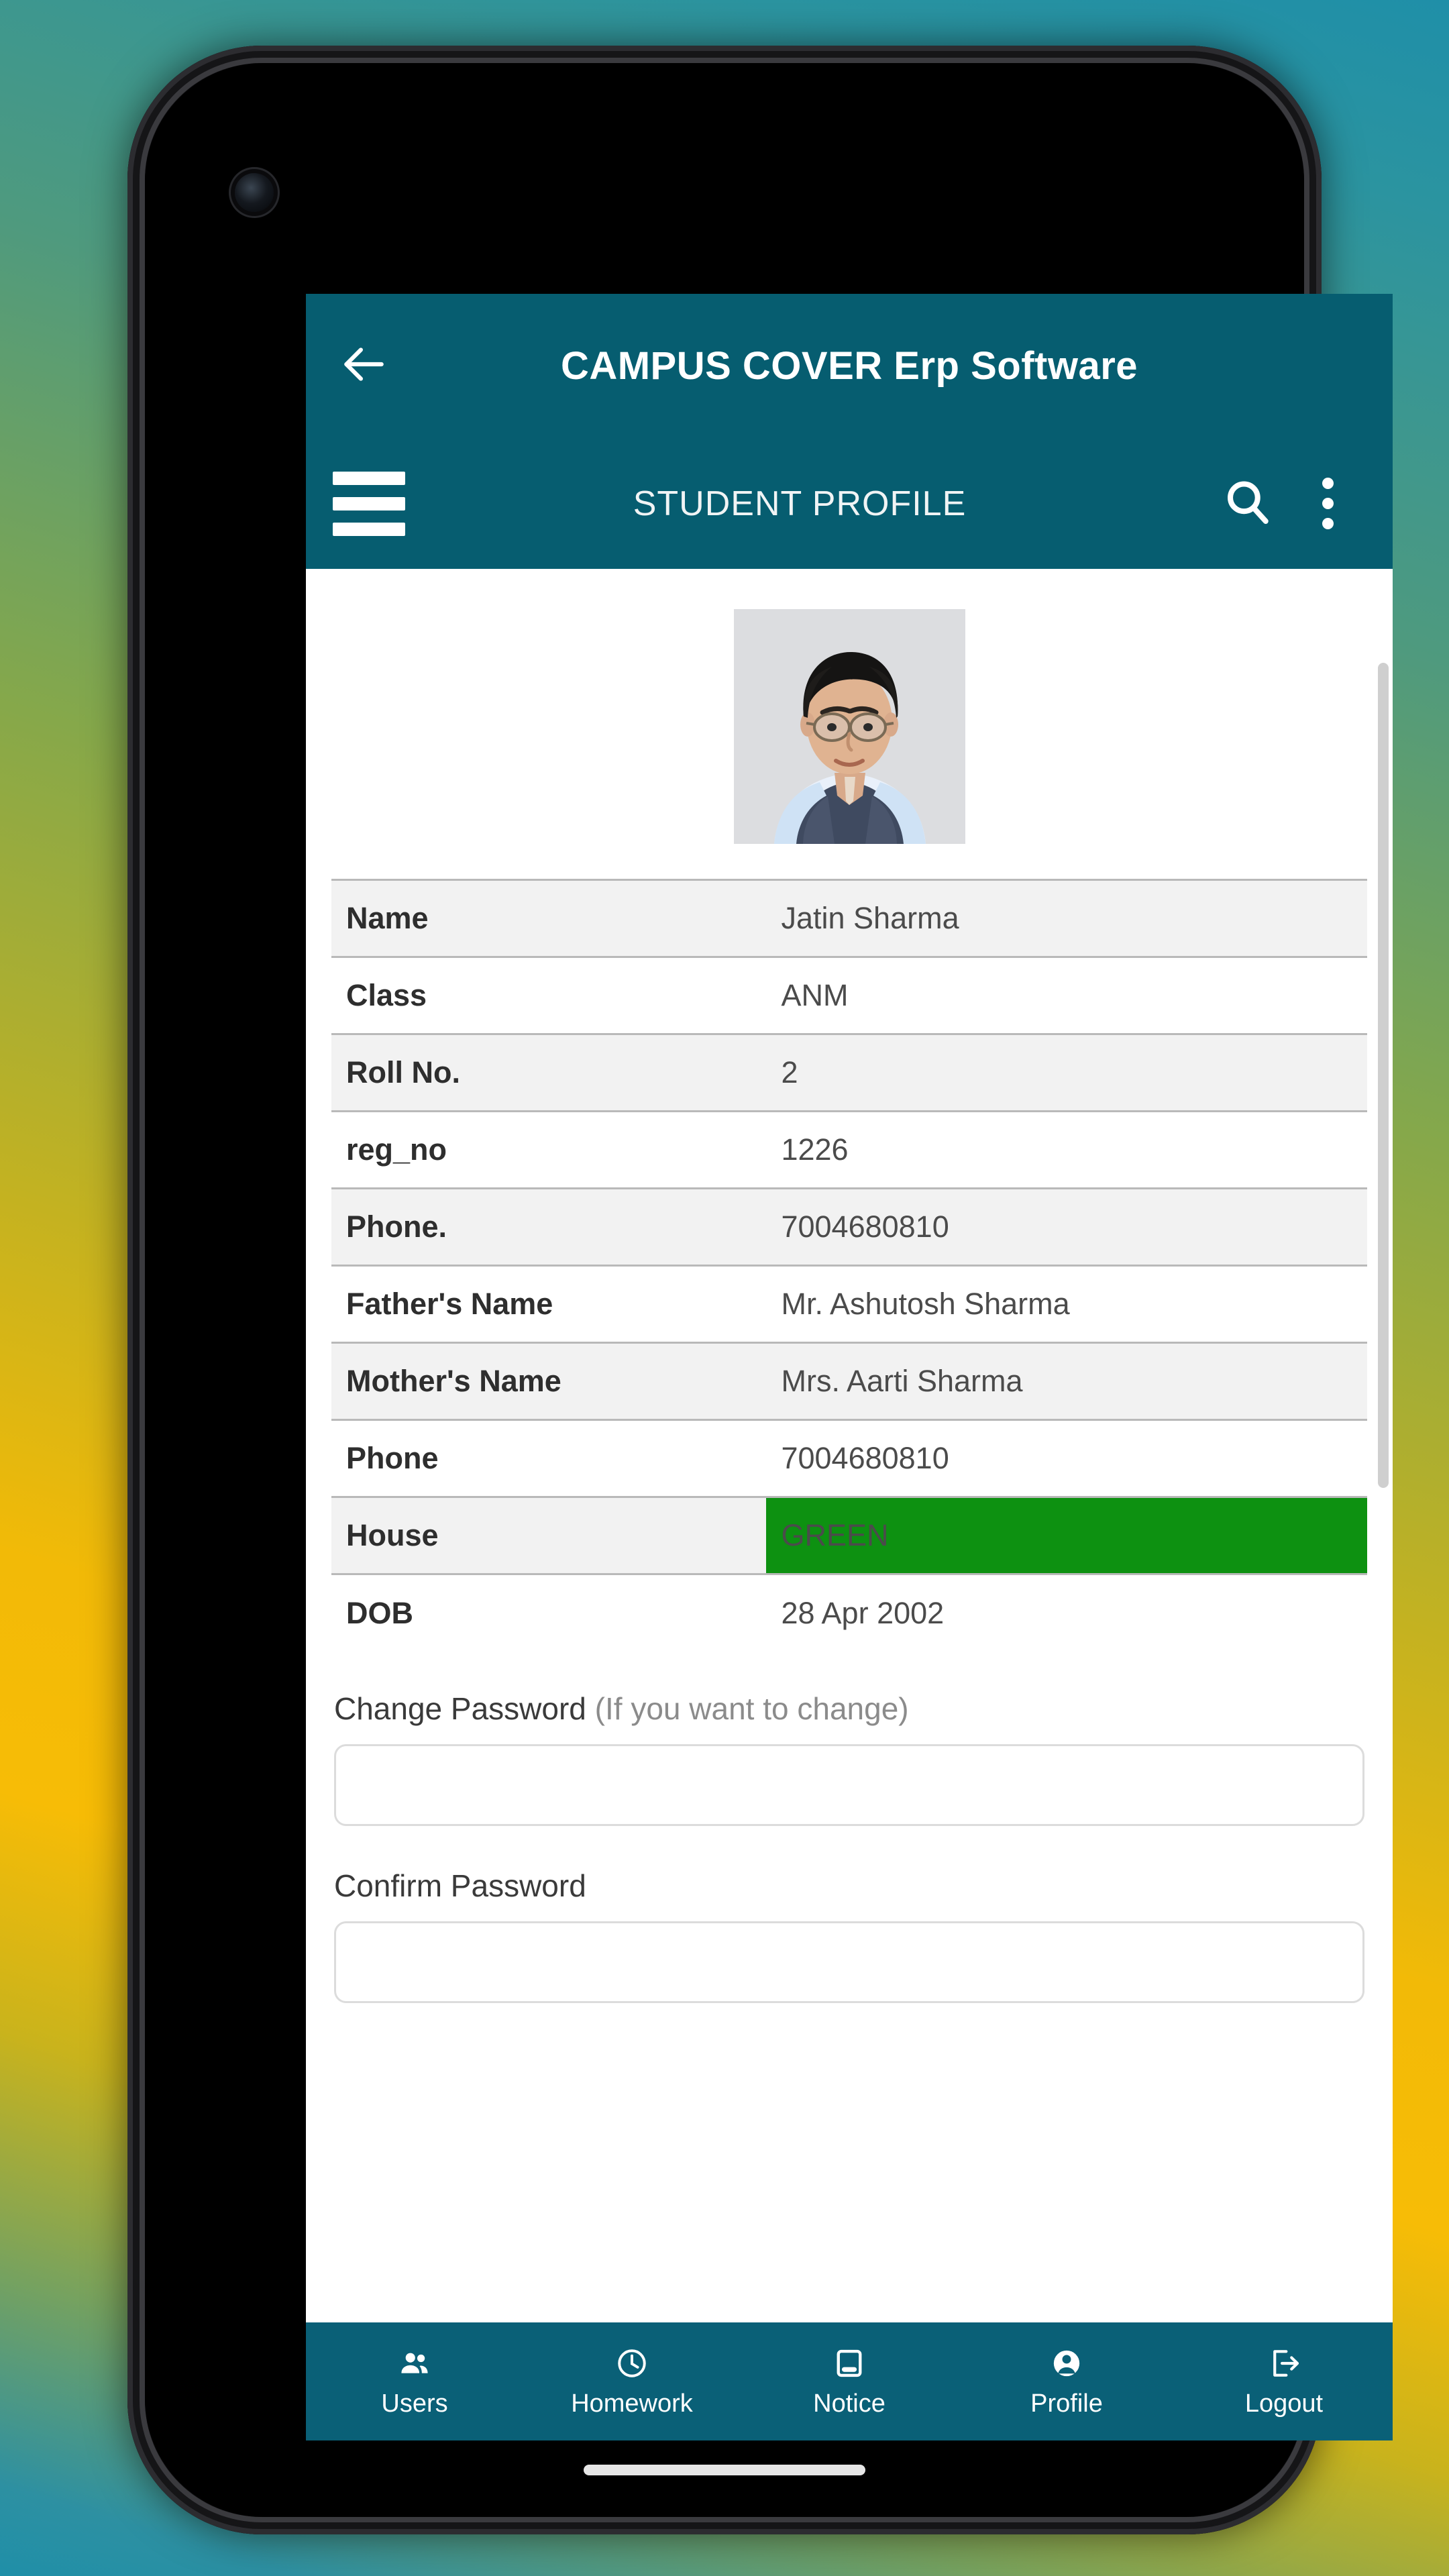  I want to click on row-value: Mrs. Aarti Sharma, so click(1066, 1381).